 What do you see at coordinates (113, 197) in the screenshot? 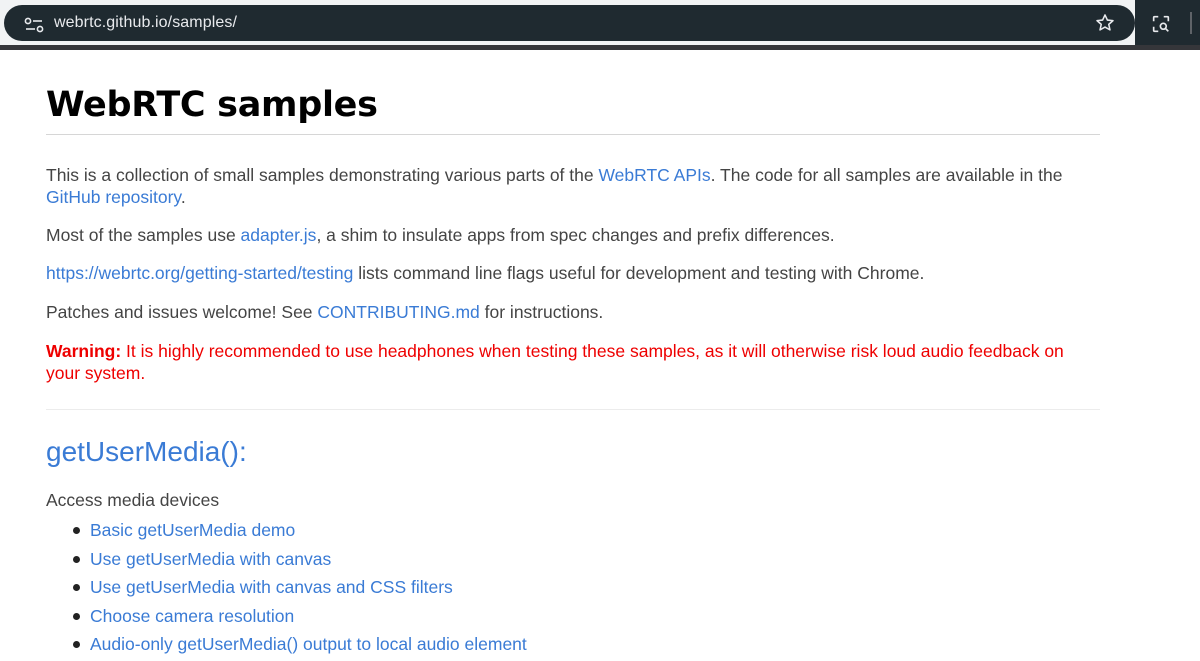
I see `github-repository-link: GitHub repository` at bounding box center [113, 197].